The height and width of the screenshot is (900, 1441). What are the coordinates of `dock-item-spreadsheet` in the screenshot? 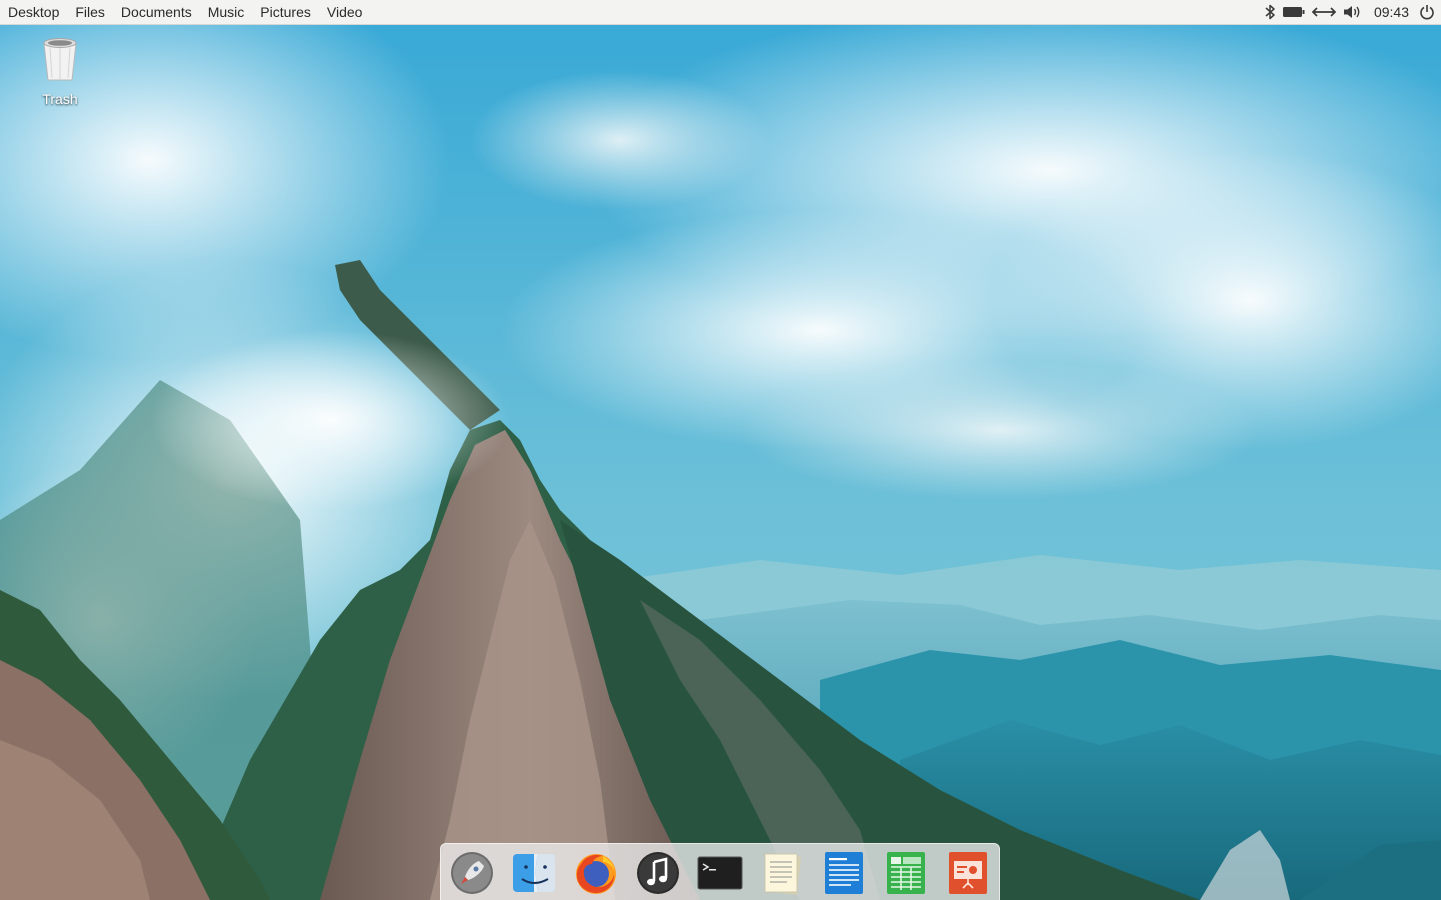 It's located at (906, 873).